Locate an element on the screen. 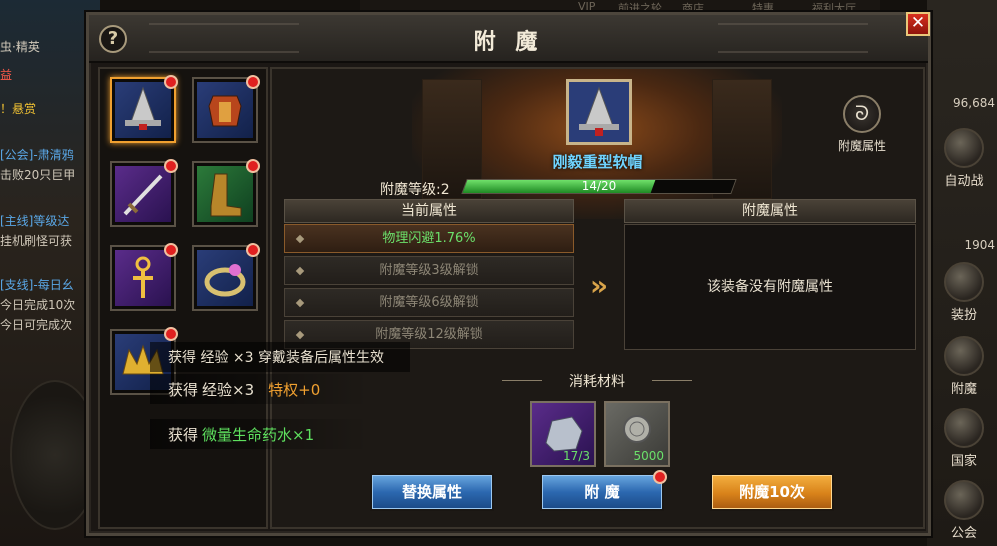 This screenshot has width=997, height=546. attr-row: 附魔等级6级解锁 is located at coordinates (429, 302).